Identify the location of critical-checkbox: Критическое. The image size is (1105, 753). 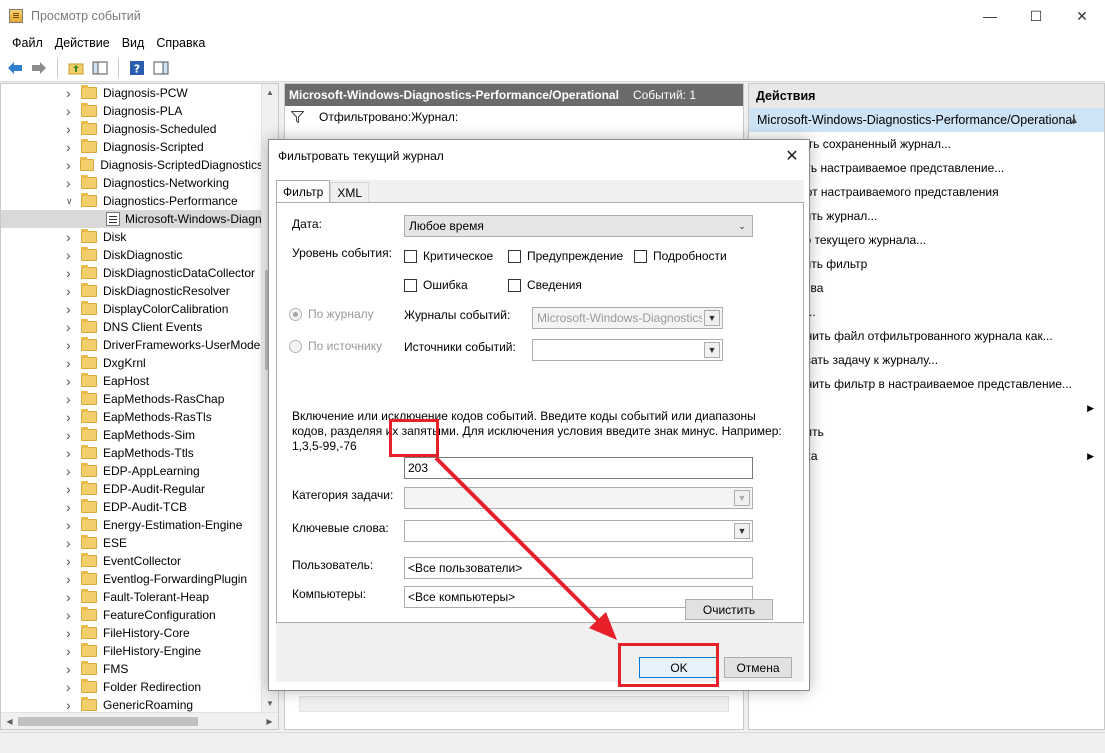
(448, 256).